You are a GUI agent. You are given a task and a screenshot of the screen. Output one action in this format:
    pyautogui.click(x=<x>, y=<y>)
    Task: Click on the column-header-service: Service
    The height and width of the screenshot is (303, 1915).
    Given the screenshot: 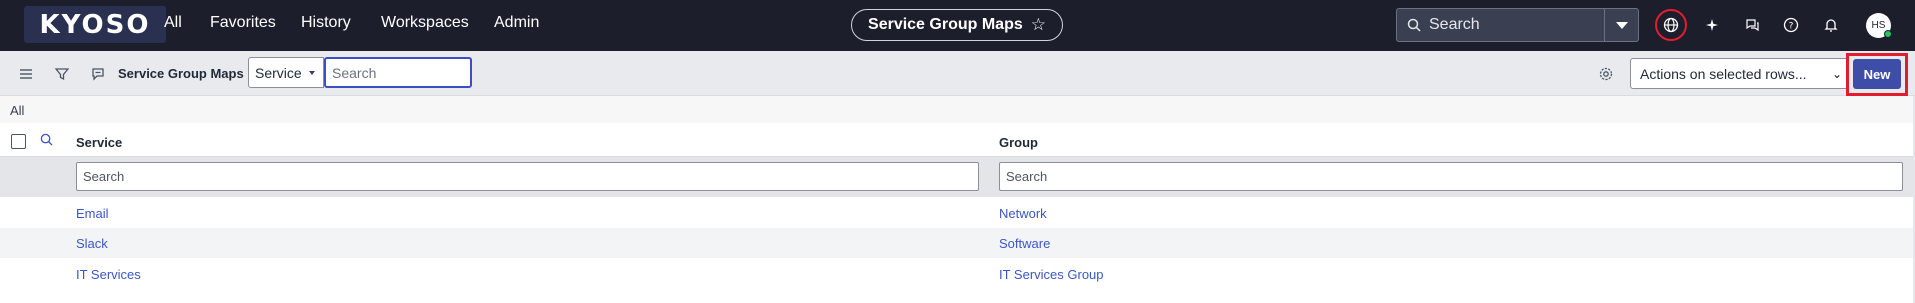 What is the action you would take?
    pyautogui.click(x=99, y=142)
    